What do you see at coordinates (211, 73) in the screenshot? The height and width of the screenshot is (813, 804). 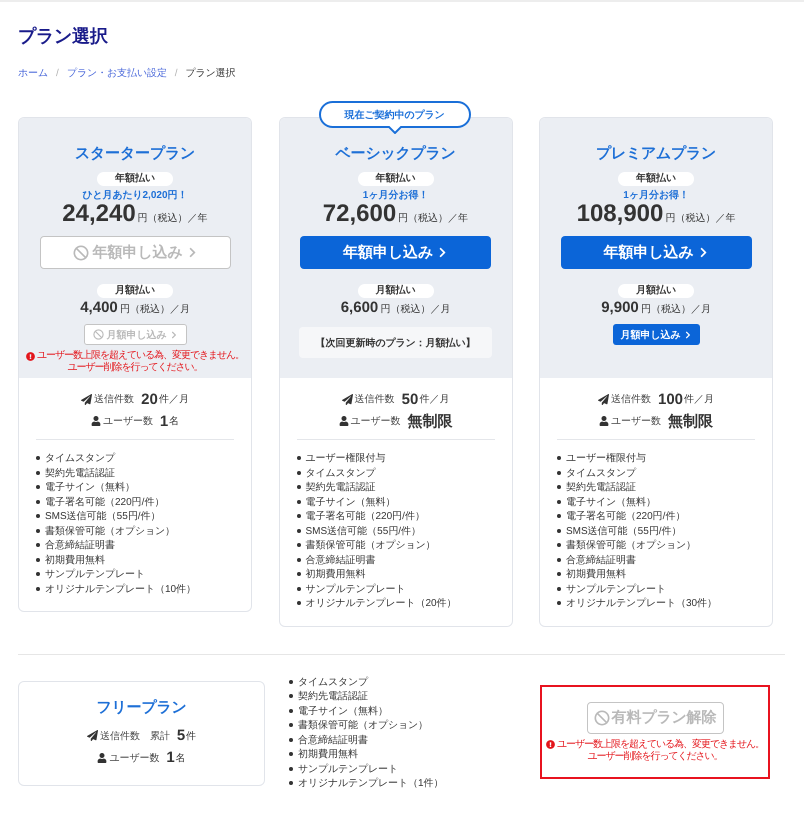 I see `breadcrumb-current: プラン選択` at bounding box center [211, 73].